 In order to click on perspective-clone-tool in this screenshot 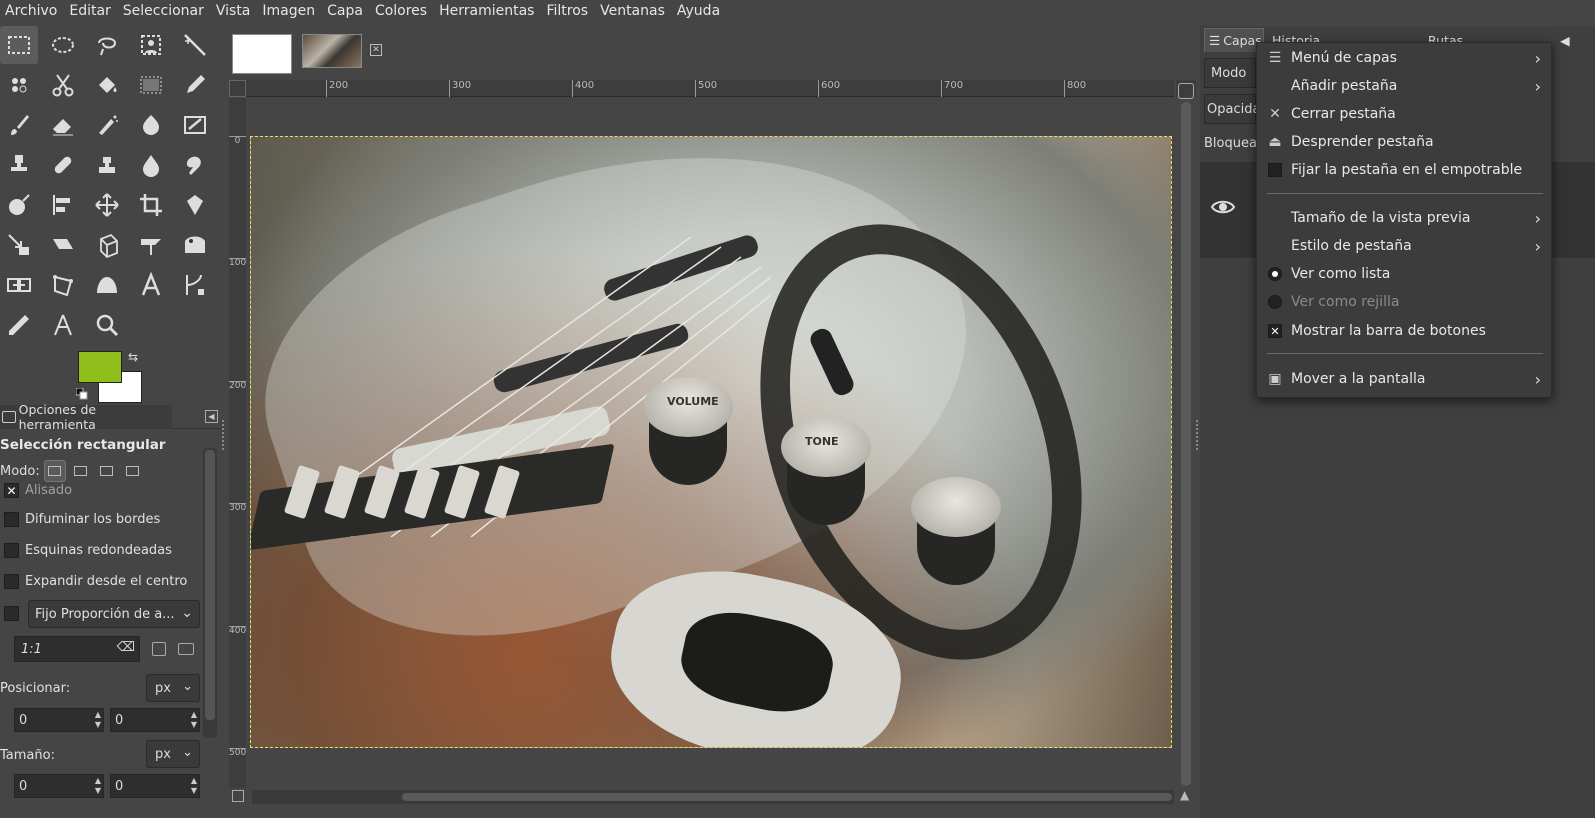, I will do `click(107, 165)`.